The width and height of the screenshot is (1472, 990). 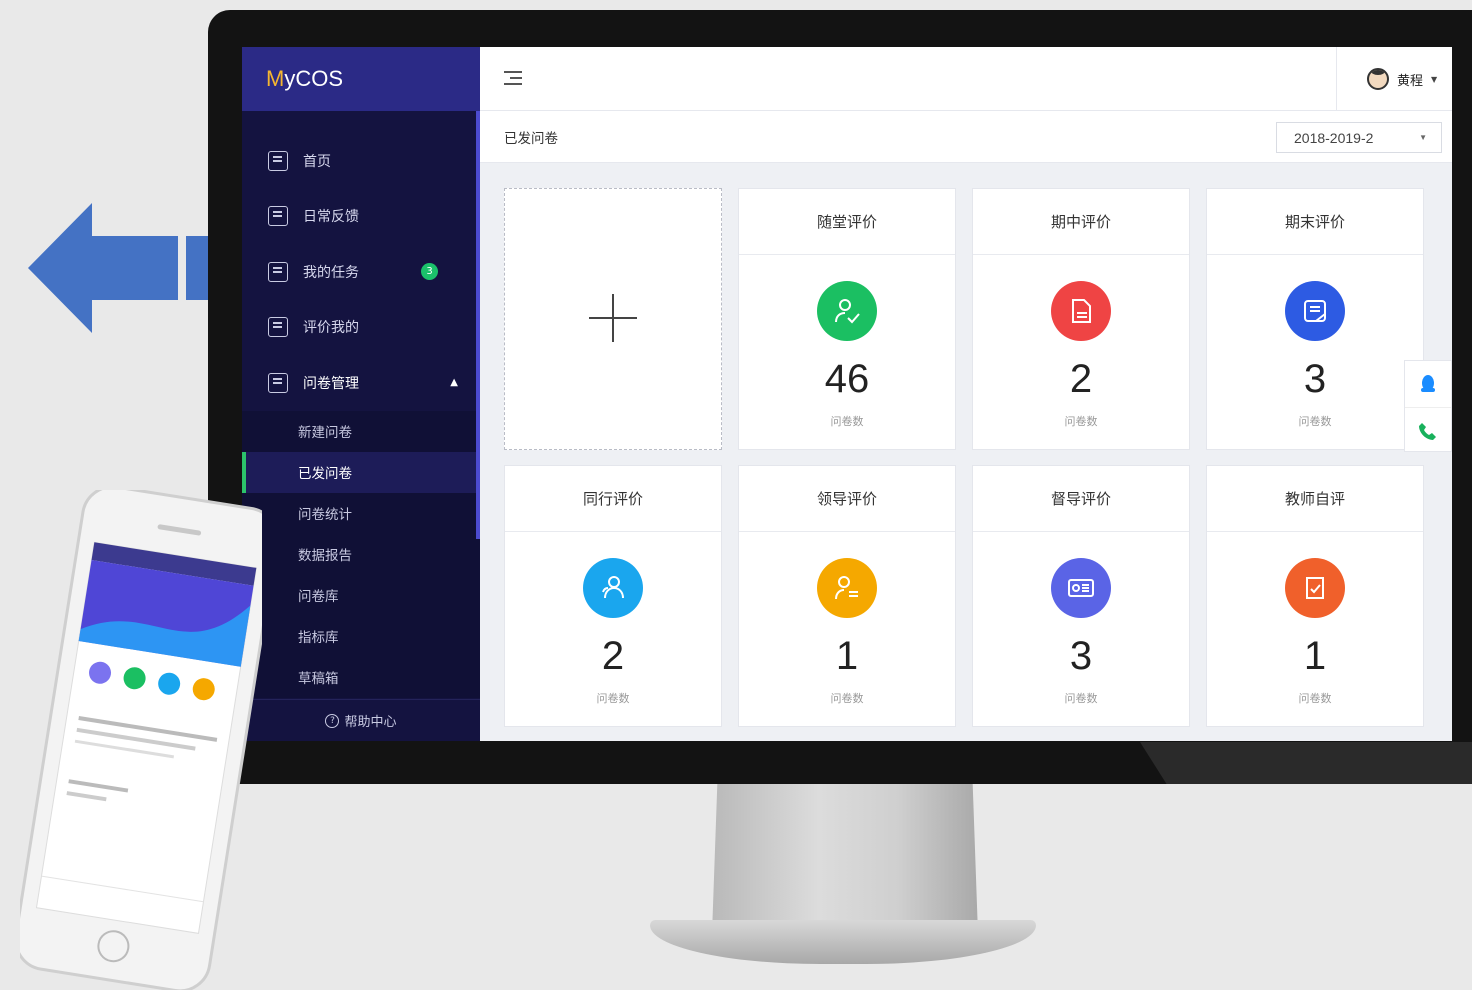 What do you see at coordinates (361, 677) in the screenshot?
I see `sidebar-subitem-drafts: 草稿箱` at bounding box center [361, 677].